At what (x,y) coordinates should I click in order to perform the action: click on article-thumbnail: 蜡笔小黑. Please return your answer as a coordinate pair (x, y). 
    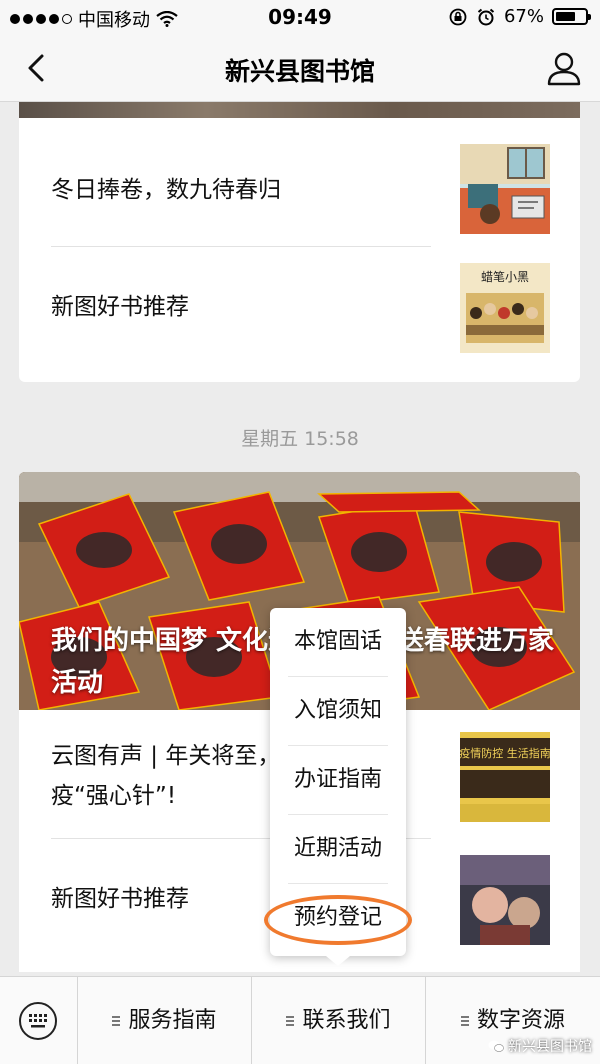
    Looking at the image, I should click on (505, 308).